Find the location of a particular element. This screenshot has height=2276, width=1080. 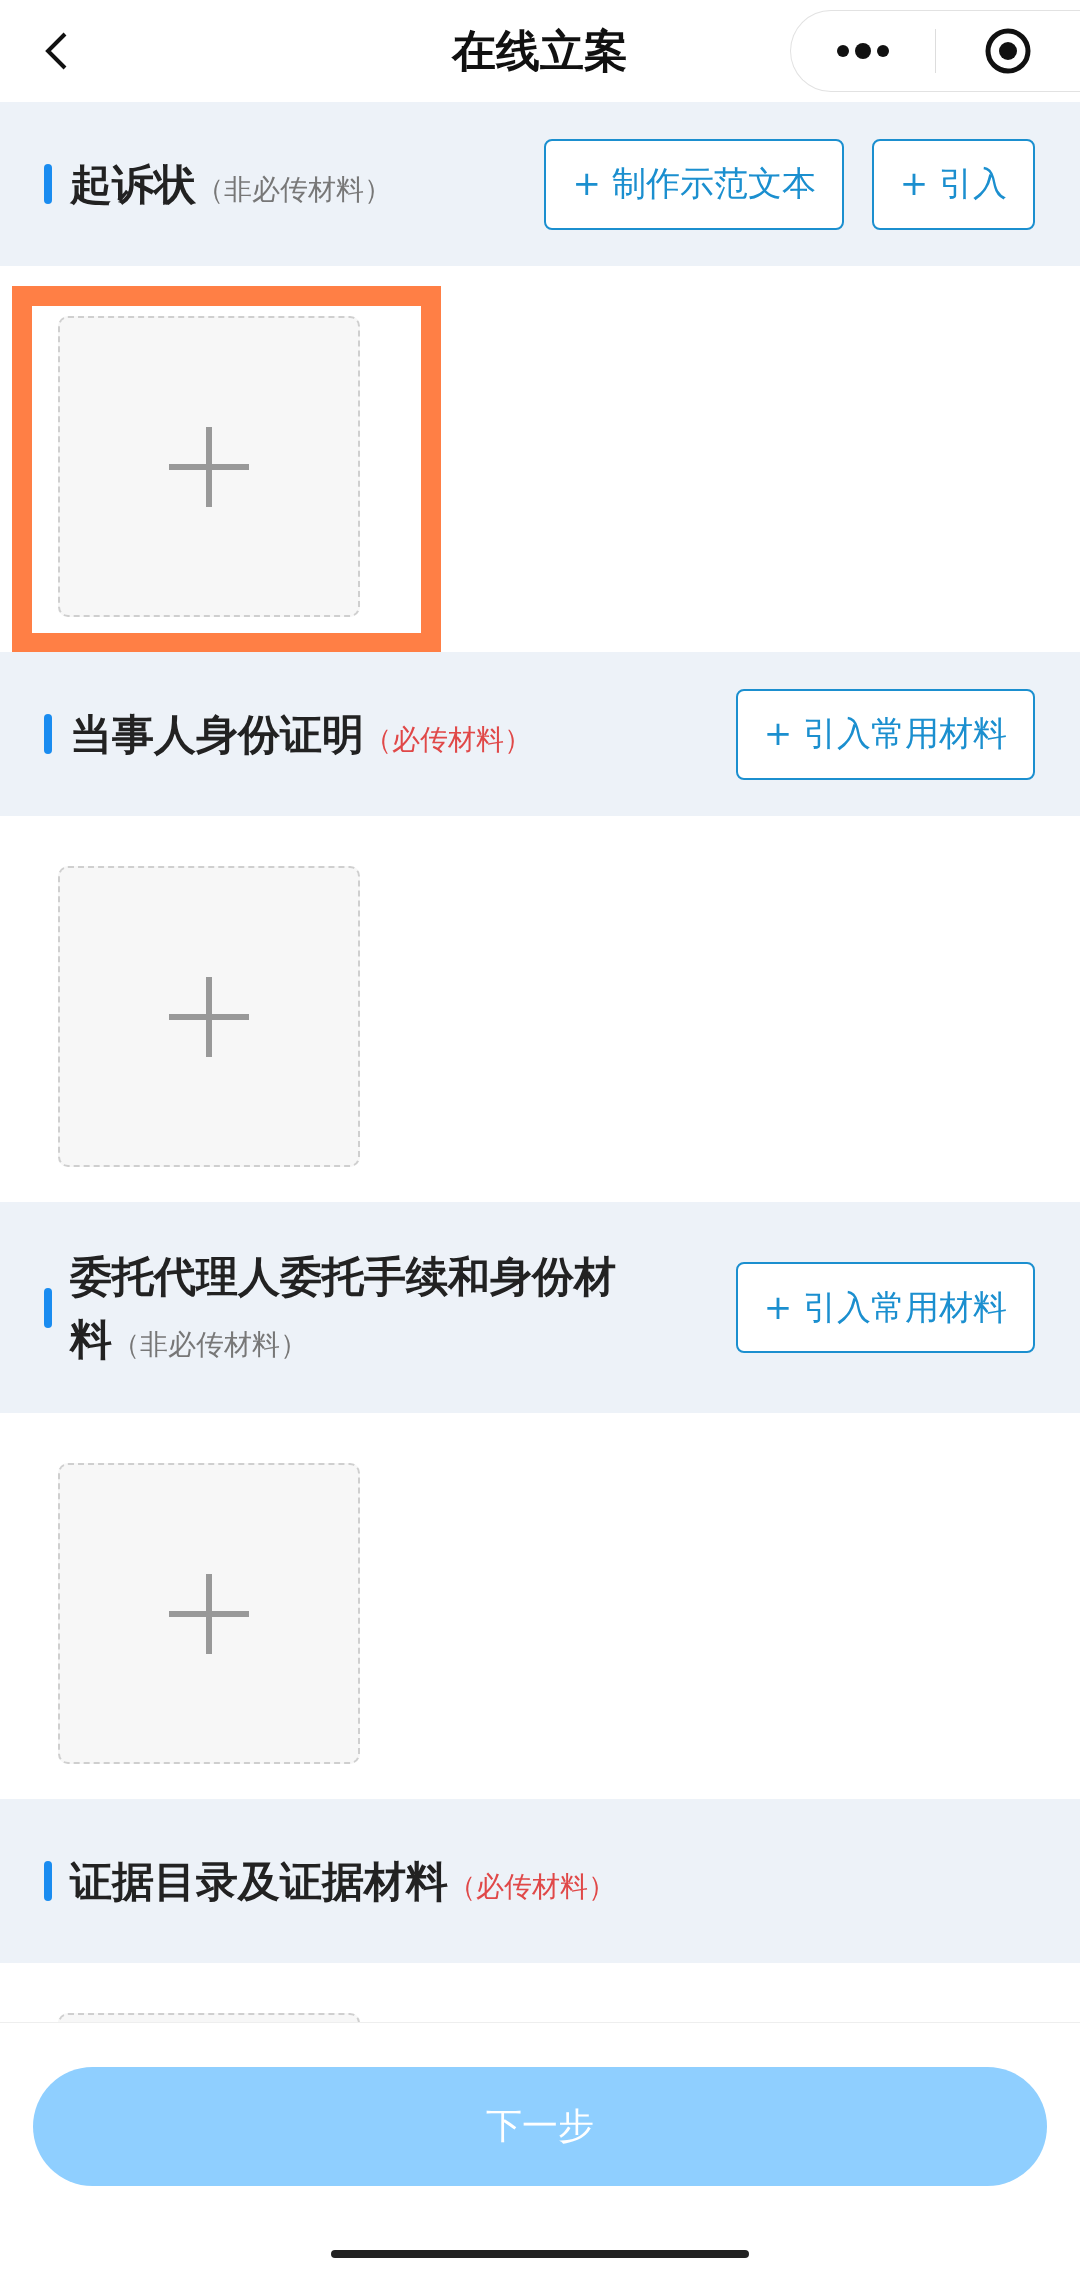

section-title: 起诉状（非必传材料） is located at coordinates (231, 184).